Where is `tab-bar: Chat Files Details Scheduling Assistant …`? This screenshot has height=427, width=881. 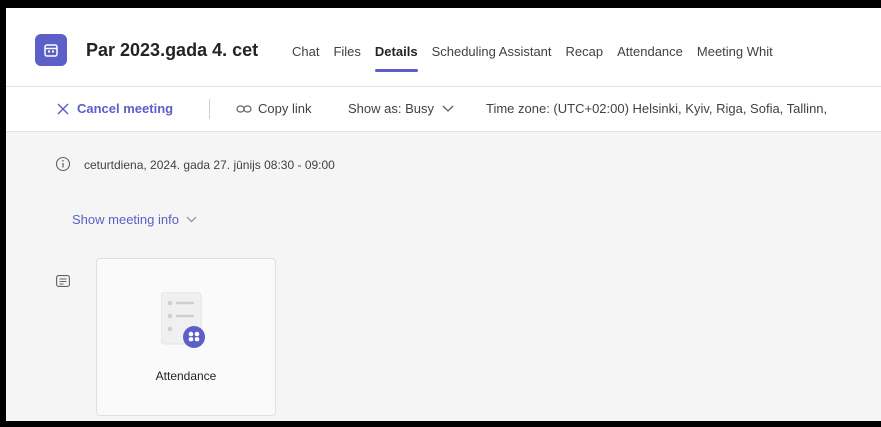 tab-bar: Chat Files Details Scheduling Assistant … is located at coordinates (539, 58).